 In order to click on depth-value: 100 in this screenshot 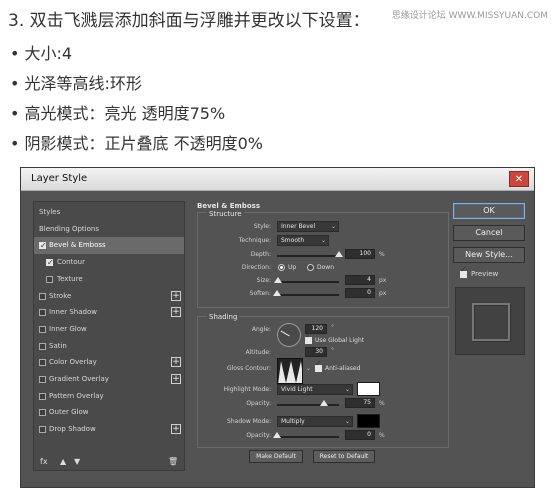, I will do `click(360, 254)`.